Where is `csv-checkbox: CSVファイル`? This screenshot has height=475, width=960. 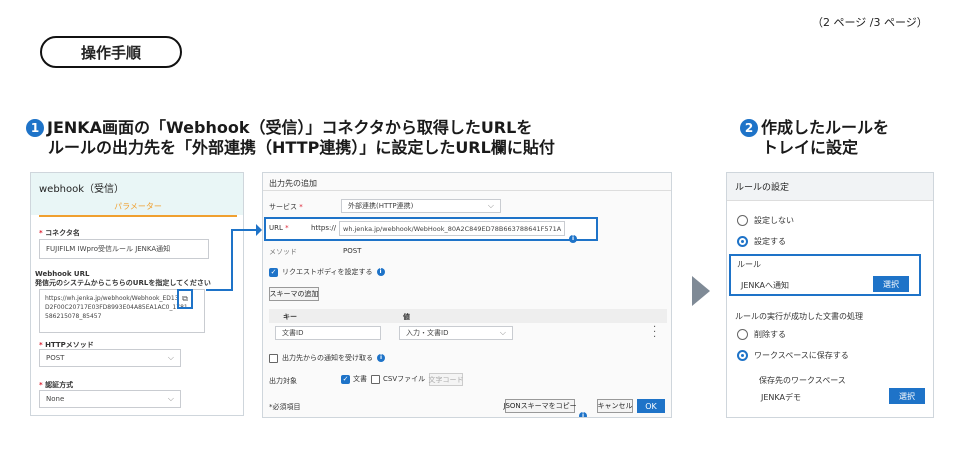
csv-checkbox: CSVファイル is located at coordinates (398, 379).